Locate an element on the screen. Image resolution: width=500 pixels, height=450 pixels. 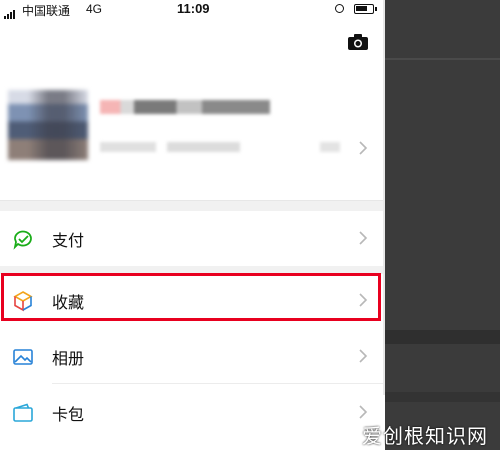
menu-item-album: 相册 is located at coordinates (191, 356).